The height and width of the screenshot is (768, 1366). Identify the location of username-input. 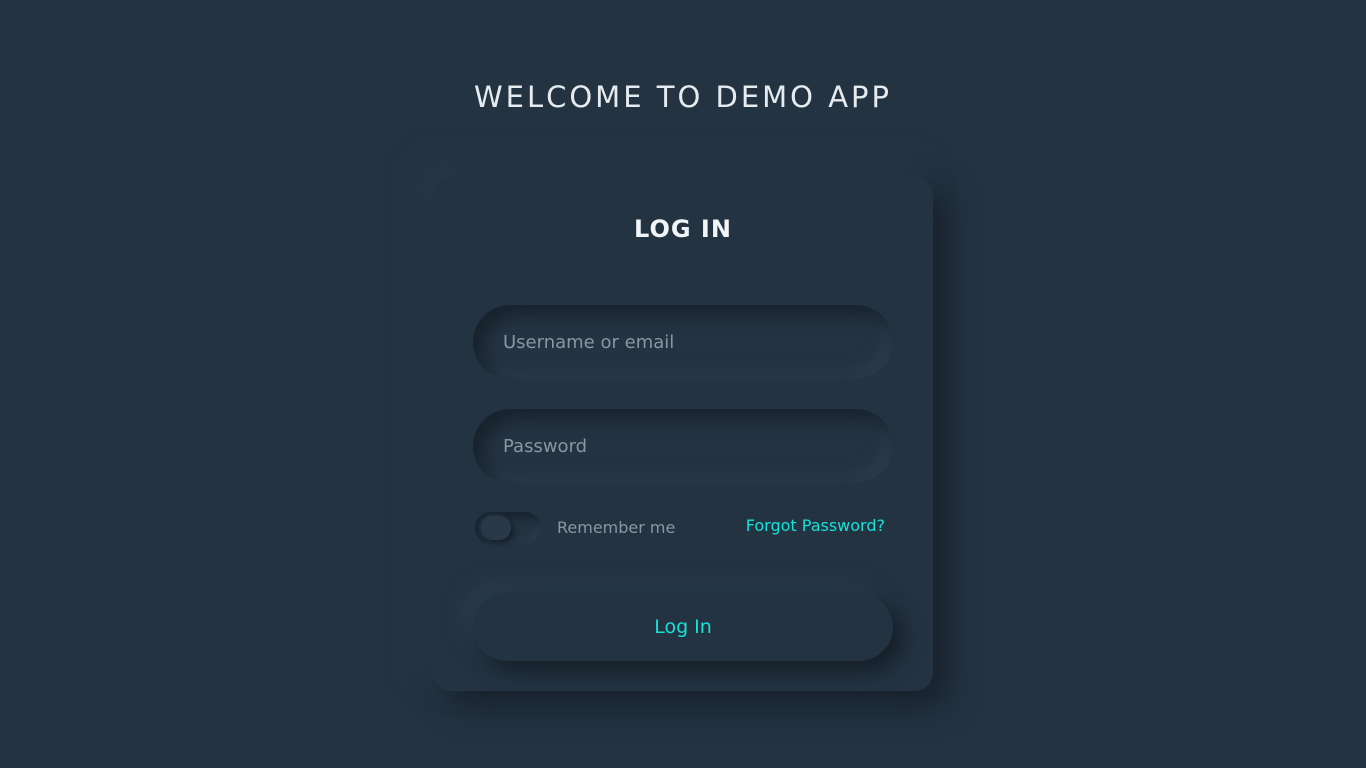
(683, 342).